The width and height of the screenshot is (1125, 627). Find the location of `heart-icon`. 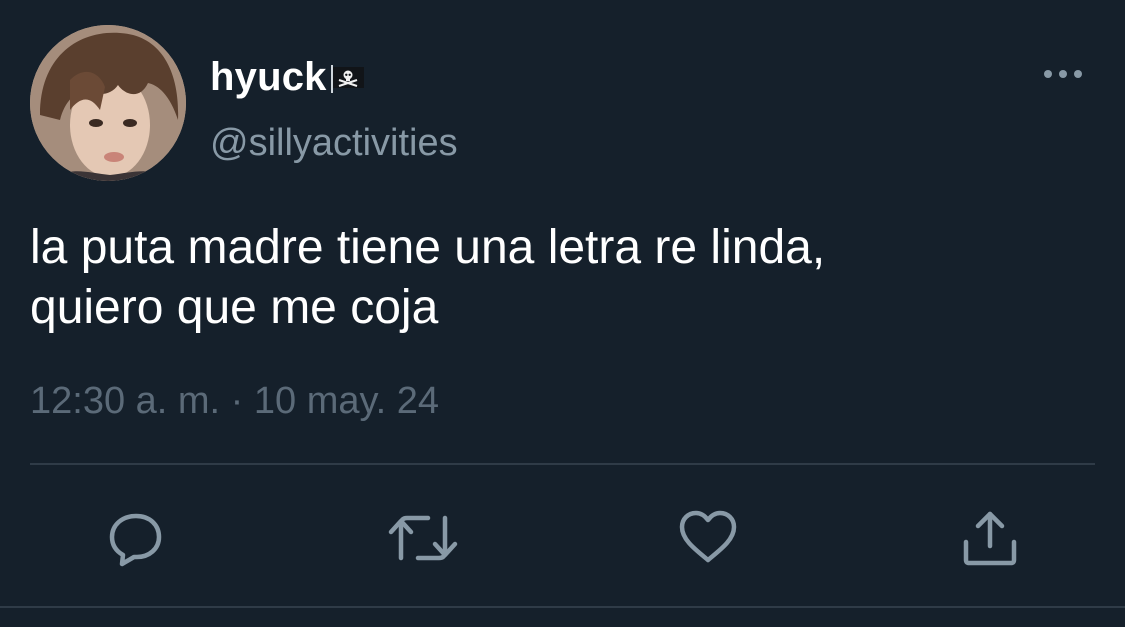

heart-icon is located at coordinates (708, 536).